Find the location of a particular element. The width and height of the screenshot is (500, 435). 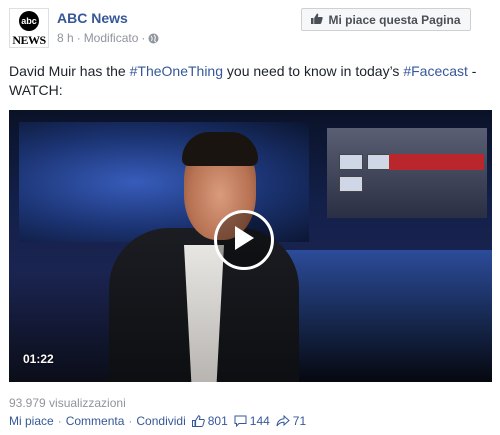

like-page-button: Mi piace questa Pagina is located at coordinates (386, 19).